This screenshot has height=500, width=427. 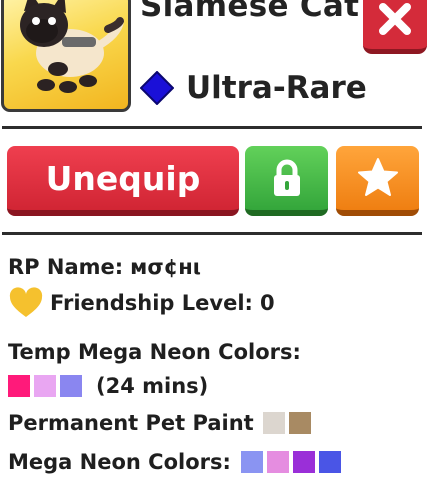 I want to click on rp-name-row: RP Name: мσ¢нι, so click(x=104, y=267).